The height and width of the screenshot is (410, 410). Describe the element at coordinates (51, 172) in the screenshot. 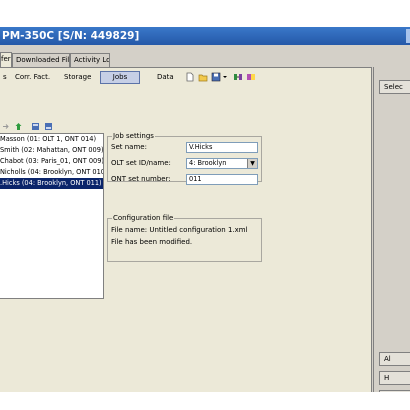

I see `list-item: Nicholls (04: Brooklyn, ONT 010)` at that location.